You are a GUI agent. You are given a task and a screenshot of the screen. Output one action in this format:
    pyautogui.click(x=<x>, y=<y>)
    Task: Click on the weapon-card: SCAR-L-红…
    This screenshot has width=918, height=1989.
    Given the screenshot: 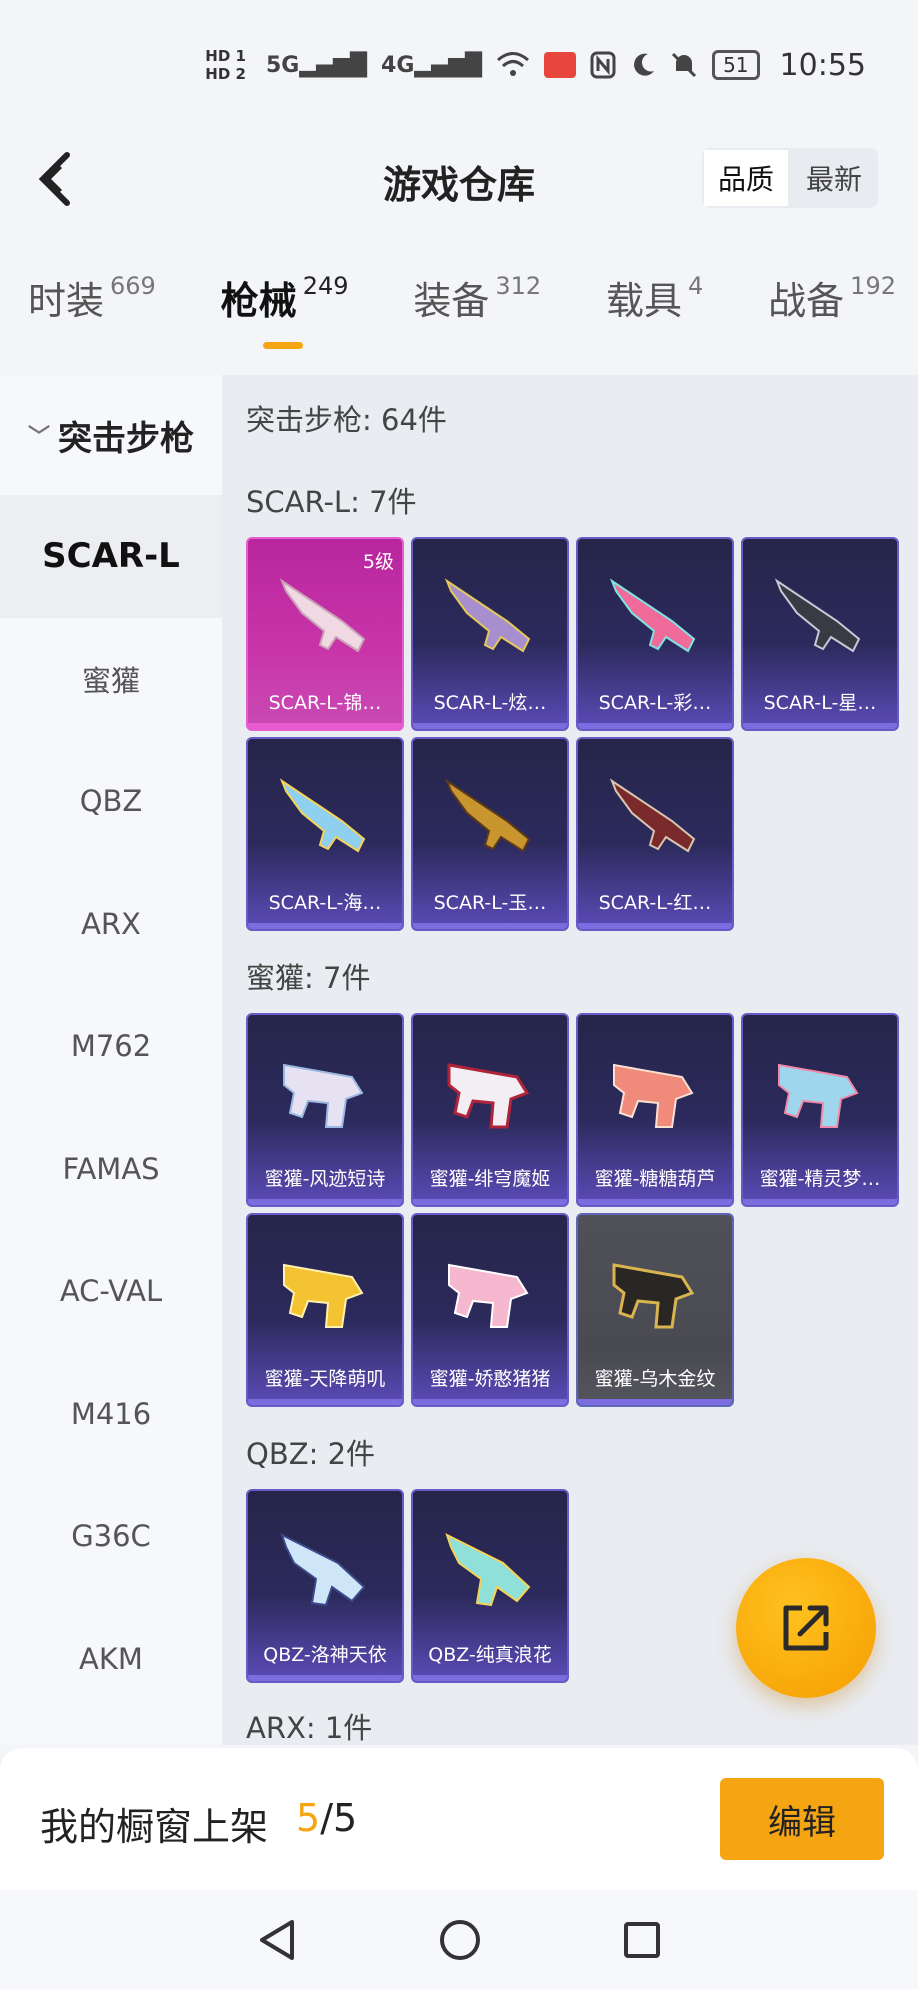 What is the action you would take?
    pyautogui.click(x=655, y=834)
    